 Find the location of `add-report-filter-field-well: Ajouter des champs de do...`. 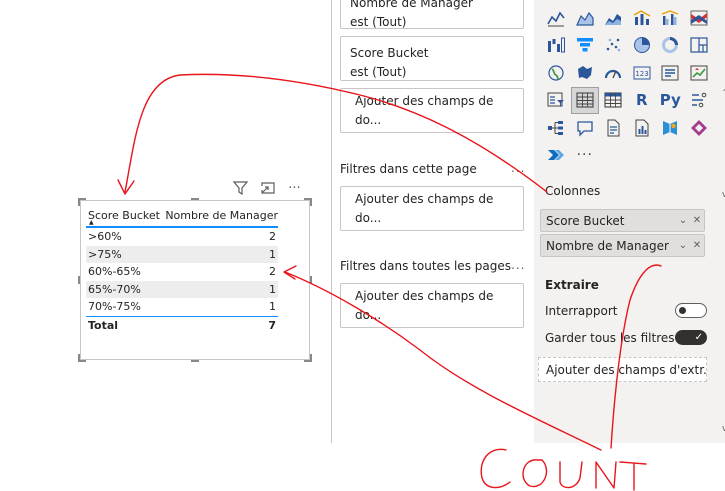

add-report-filter-field-well: Ajouter des champs de do... is located at coordinates (432, 305).